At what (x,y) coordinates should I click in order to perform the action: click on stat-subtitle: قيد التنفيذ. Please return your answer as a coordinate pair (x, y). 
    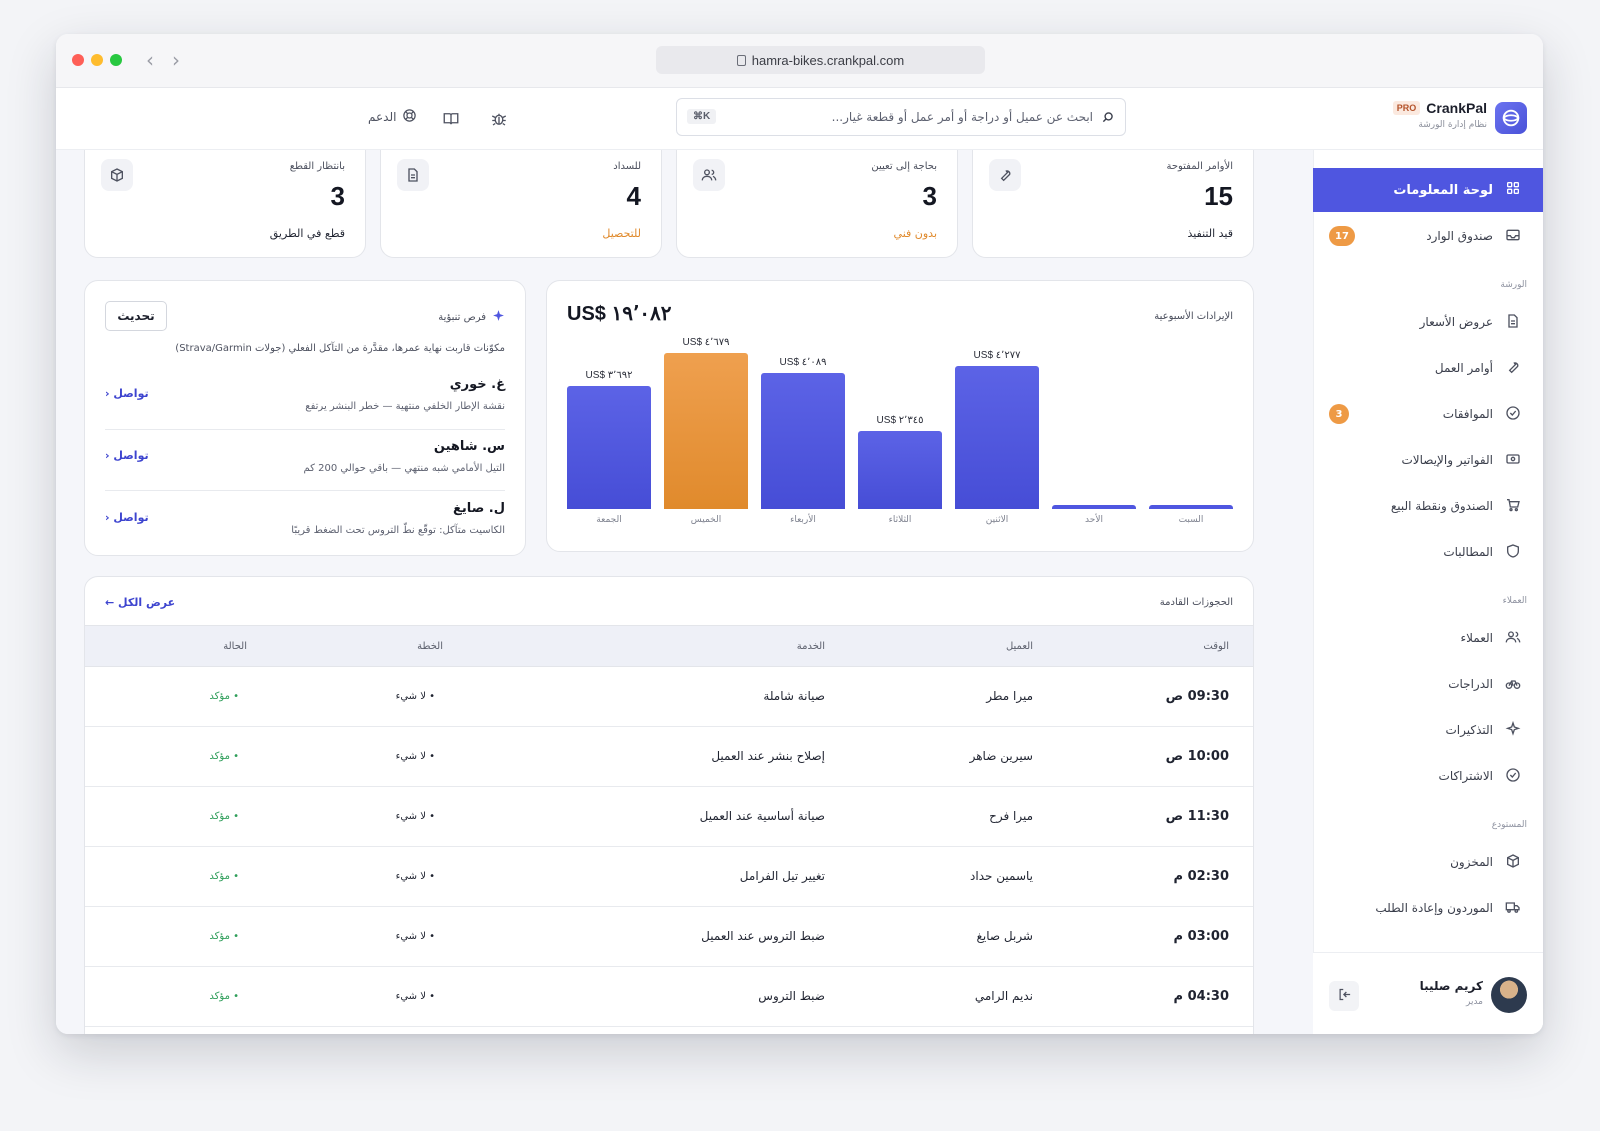
    Looking at the image, I should click on (1210, 233).